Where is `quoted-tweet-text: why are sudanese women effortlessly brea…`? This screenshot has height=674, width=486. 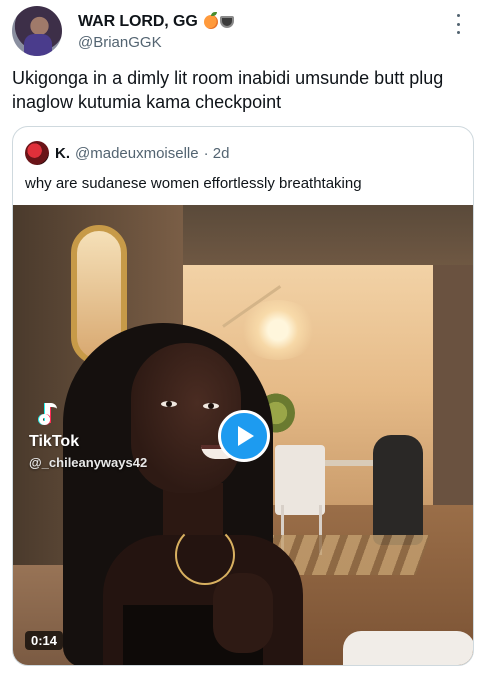 quoted-tweet-text: why are sudanese women effortlessly brea… is located at coordinates (193, 183).